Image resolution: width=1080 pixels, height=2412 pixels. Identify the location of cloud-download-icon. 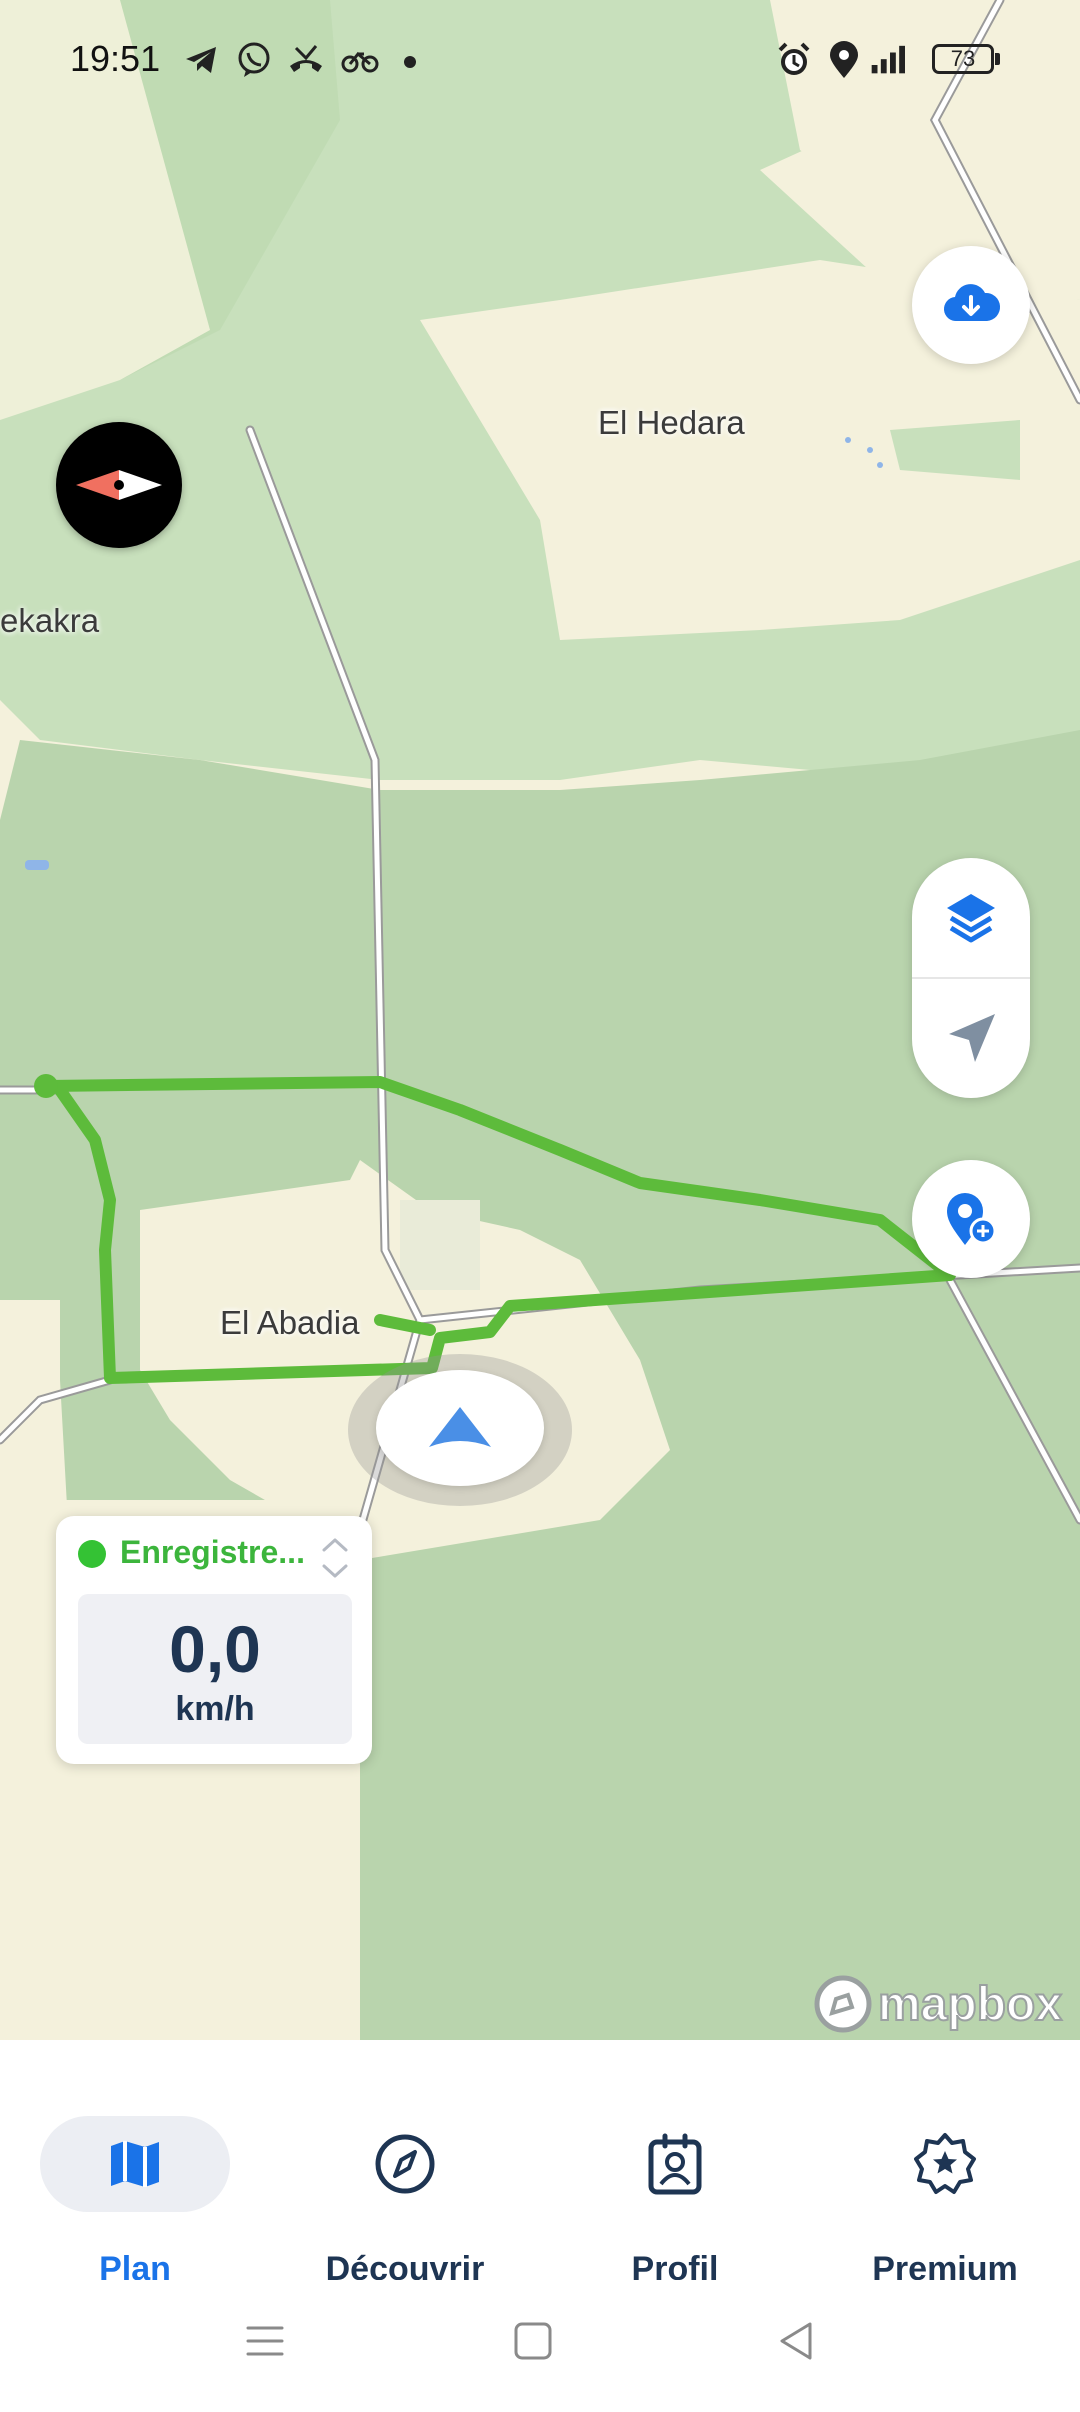
(972, 303).